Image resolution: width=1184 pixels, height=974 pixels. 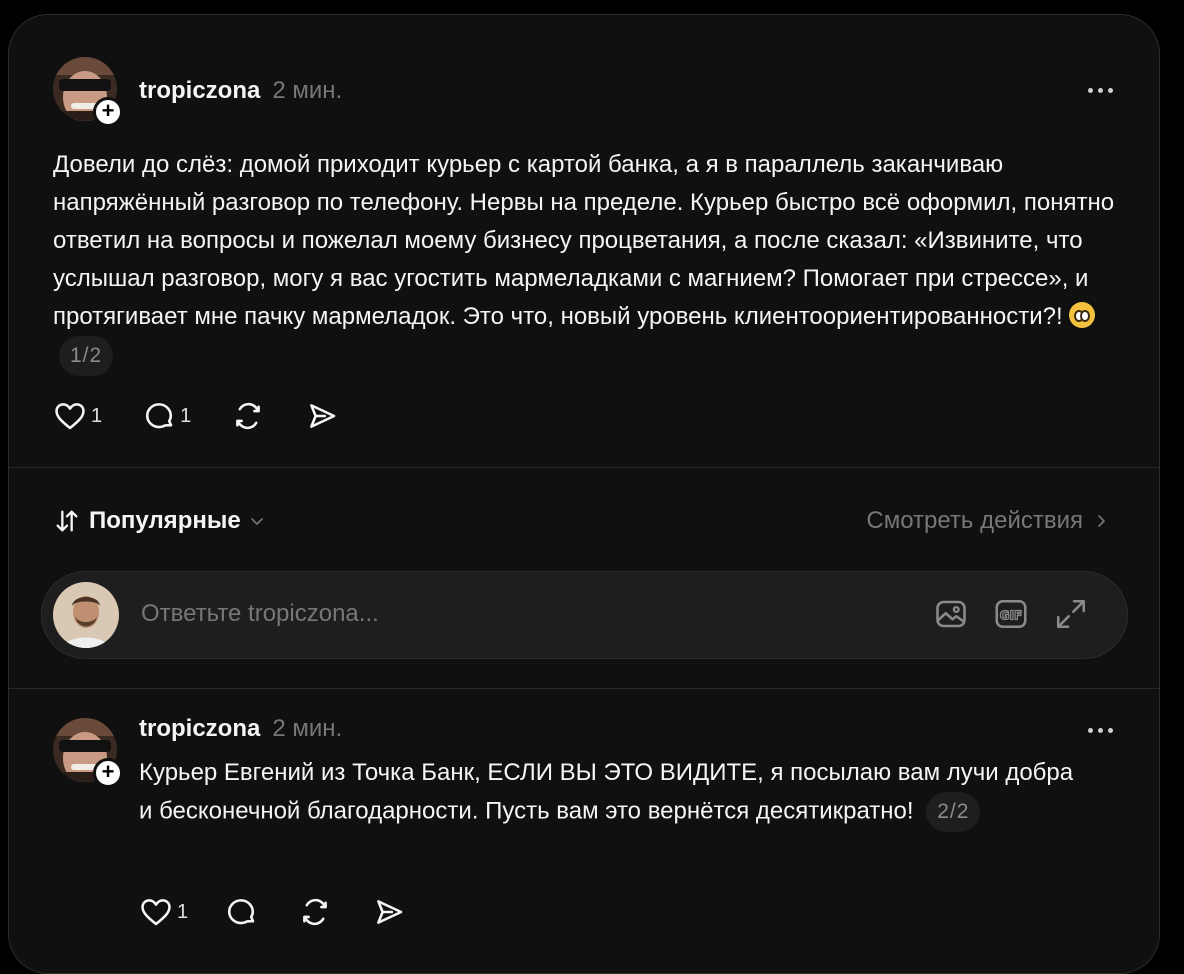 What do you see at coordinates (186, 415) in the screenshot?
I see `reply-count: 1` at bounding box center [186, 415].